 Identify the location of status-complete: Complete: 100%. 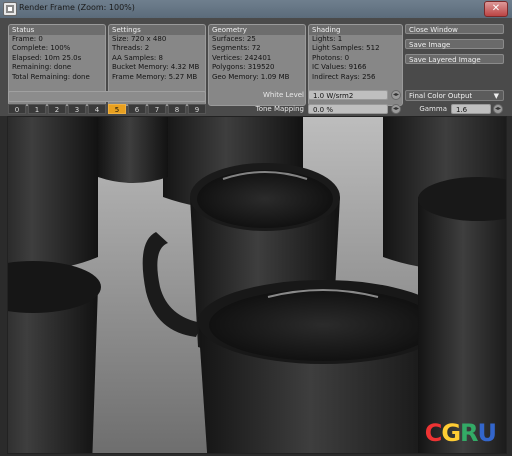
(41, 48).